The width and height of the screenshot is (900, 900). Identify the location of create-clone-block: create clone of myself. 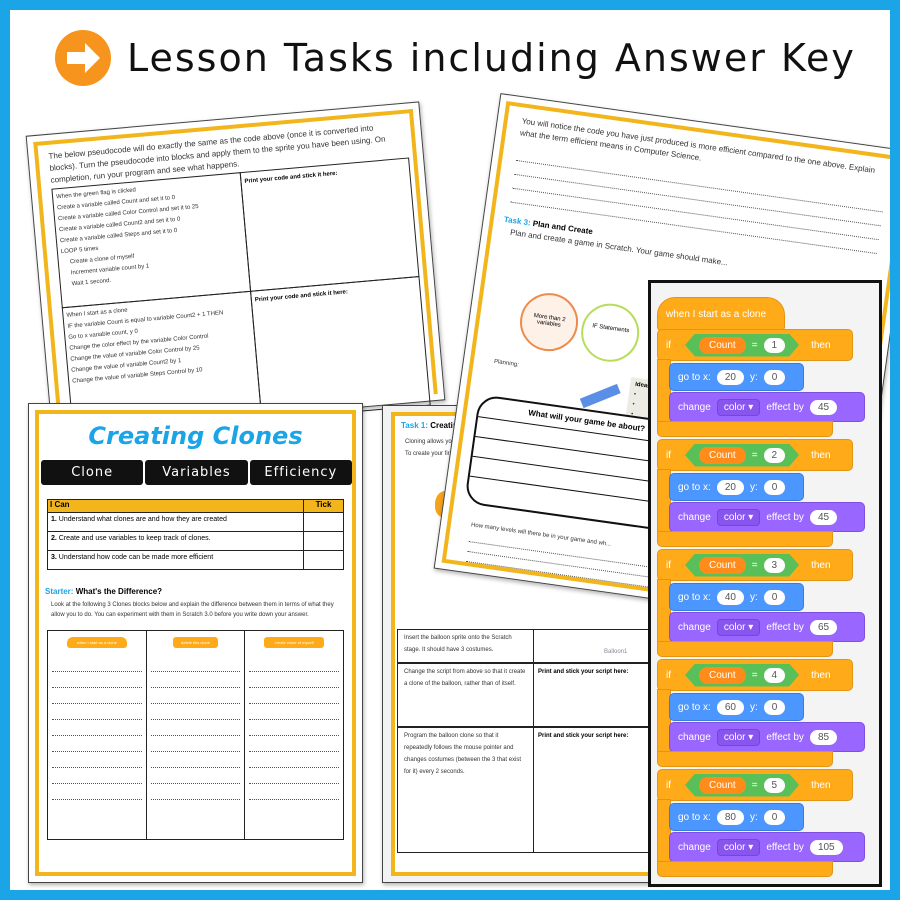
(294, 642).